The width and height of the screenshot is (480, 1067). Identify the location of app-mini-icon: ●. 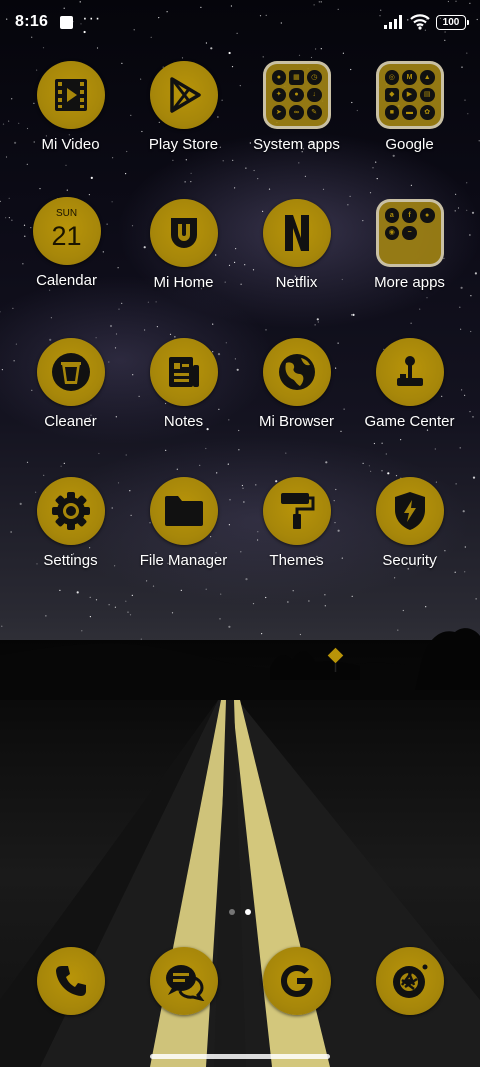
(427, 215).